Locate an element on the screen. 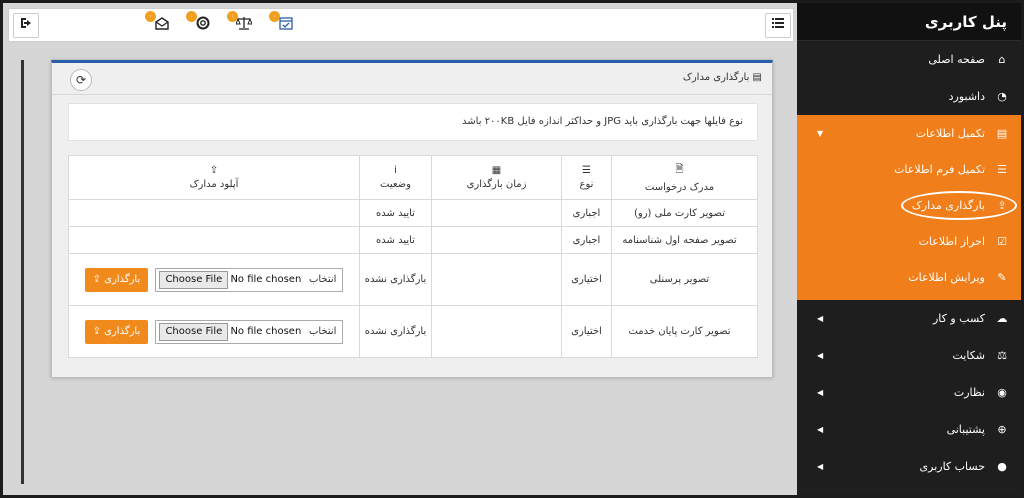  row-document: تصویر پرسنلی is located at coordinates (684, 279).